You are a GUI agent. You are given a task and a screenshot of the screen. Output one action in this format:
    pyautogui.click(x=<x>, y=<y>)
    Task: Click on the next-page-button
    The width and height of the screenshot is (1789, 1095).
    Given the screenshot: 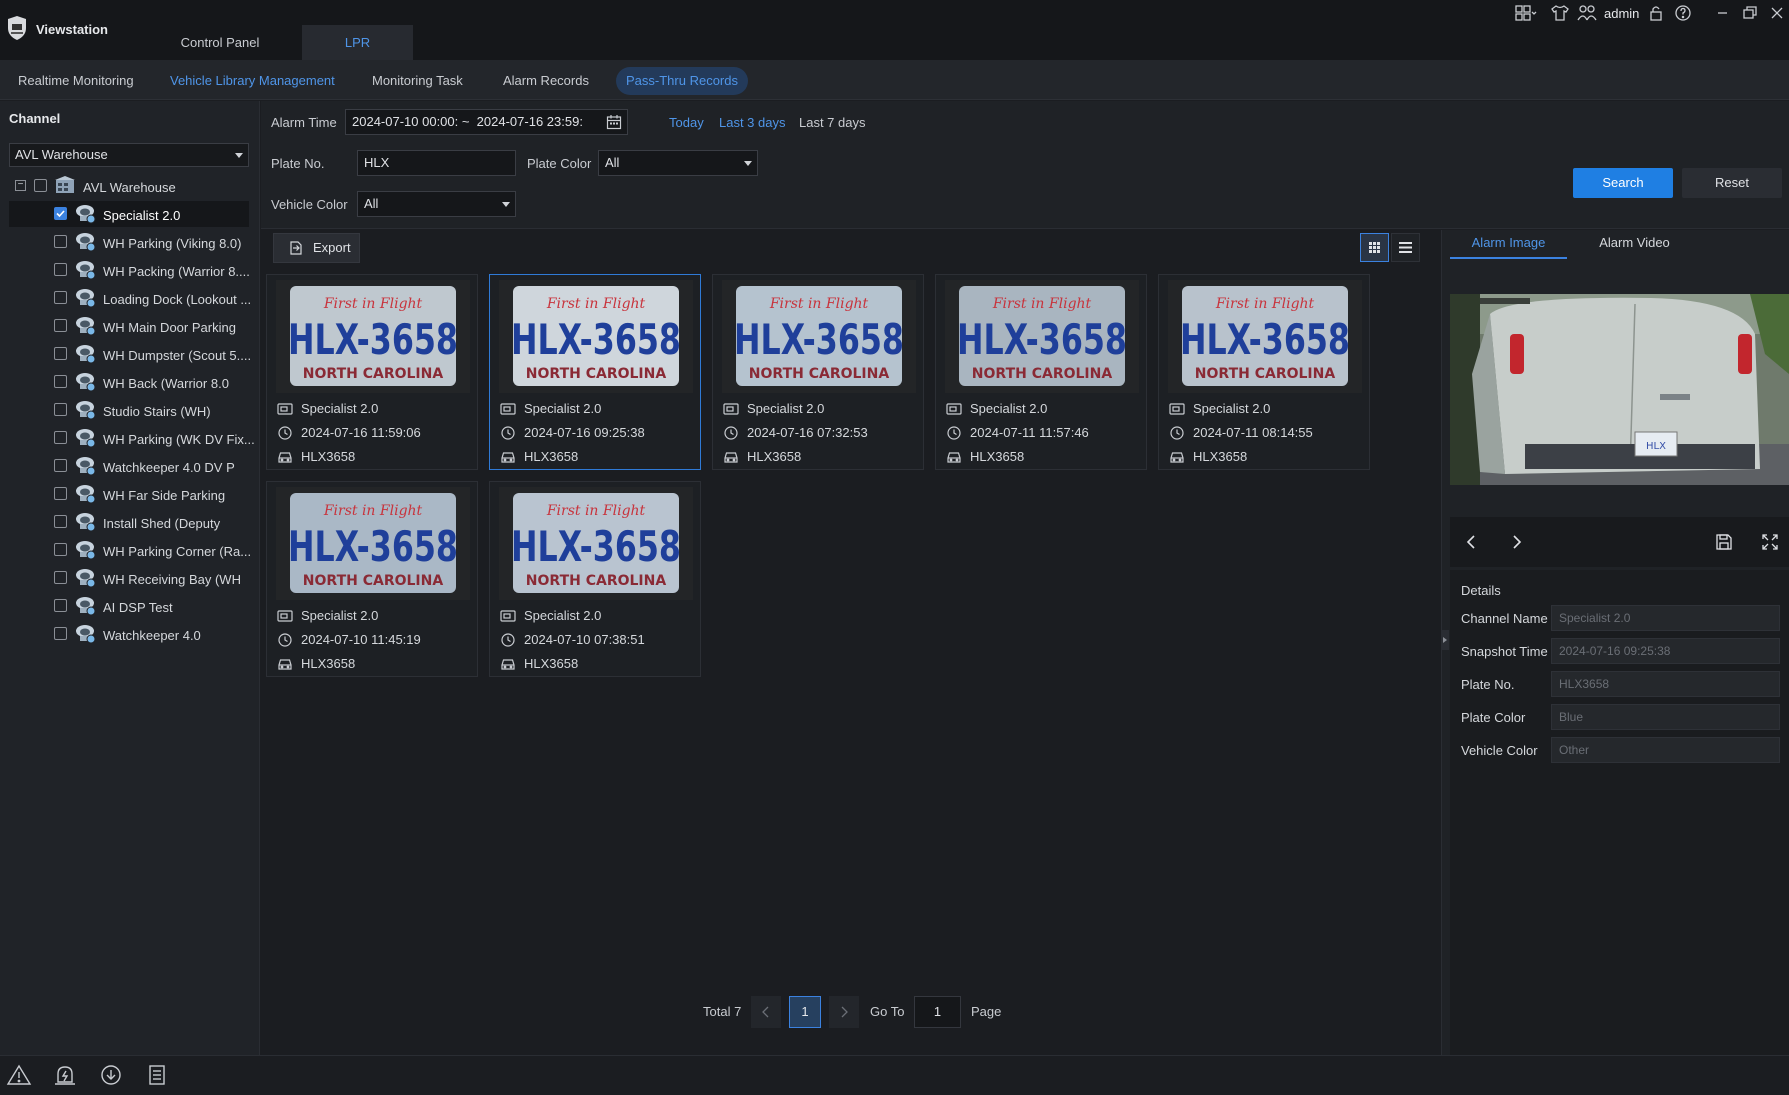 What is the action you would take?
    pyautogui.click(x=844, y=1012)
    